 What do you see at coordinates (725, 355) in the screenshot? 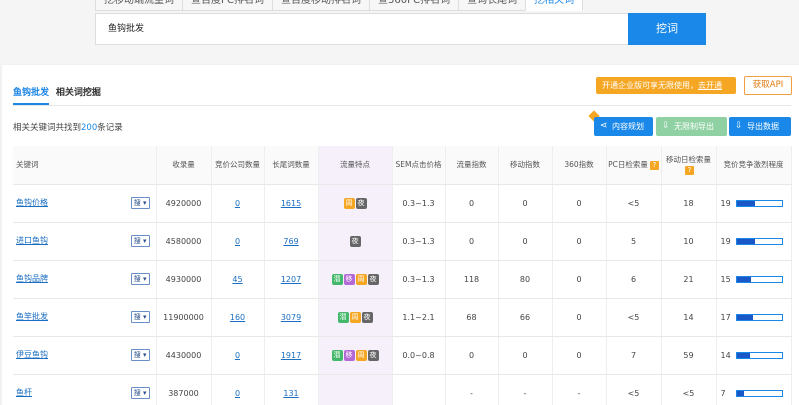
I see `competition-value: 14` at bounding box center [725, 355].